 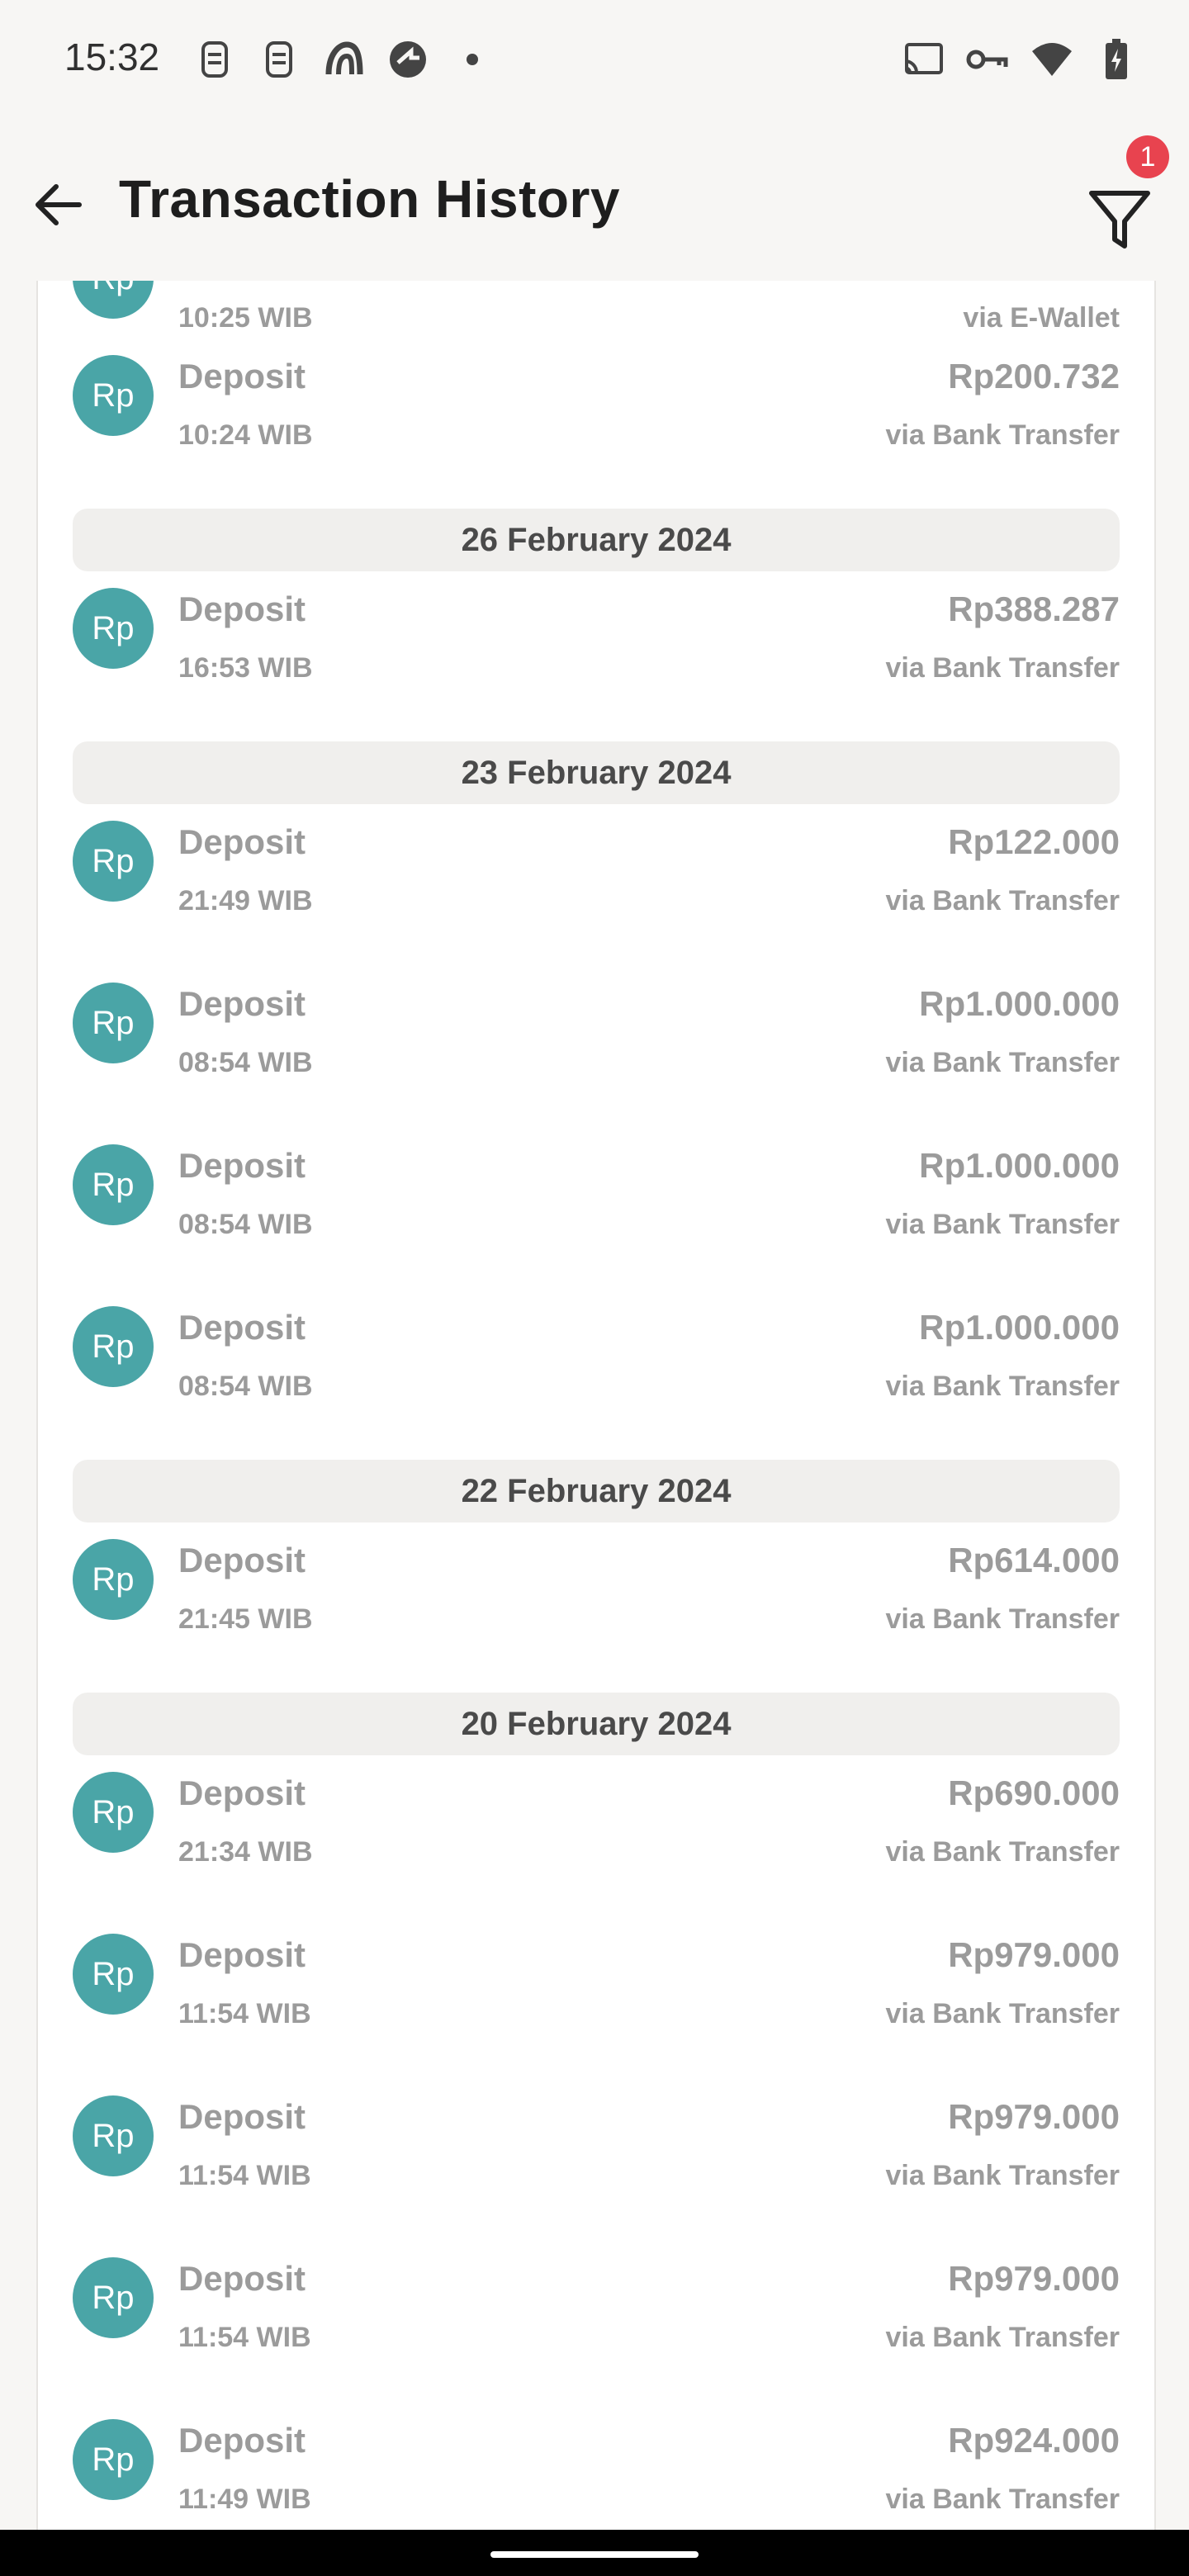 I want to click on transaction-time: 16:53 WIB, so click(x=245, y=668).